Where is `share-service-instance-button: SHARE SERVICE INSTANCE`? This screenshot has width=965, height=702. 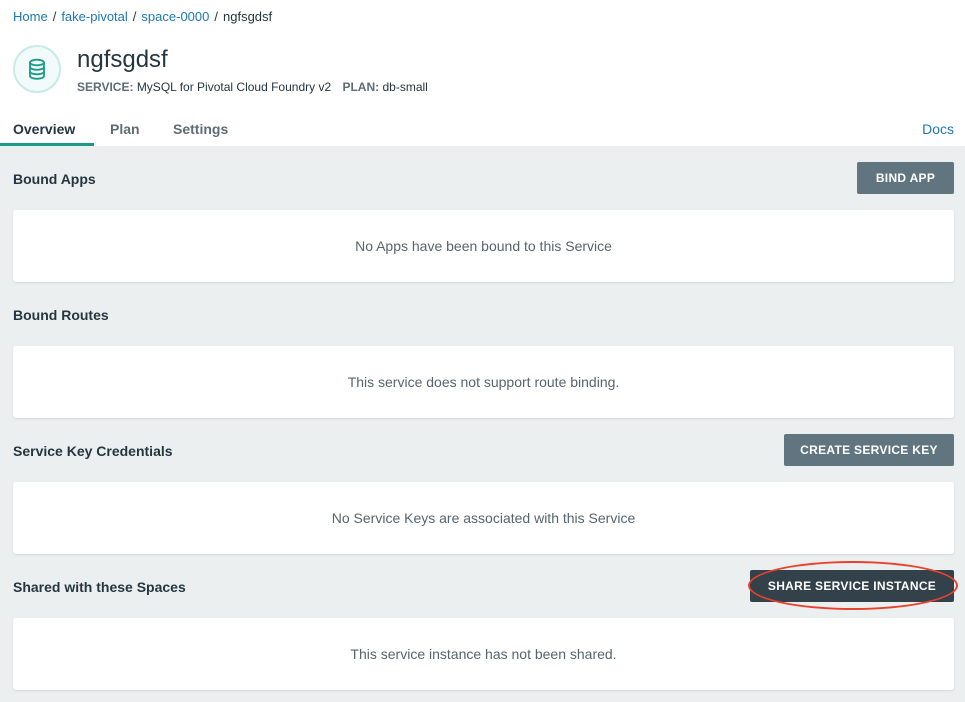 share-service-instance-button: SHARE SERVICE INSTANCE is located at coordinates (852, 586).